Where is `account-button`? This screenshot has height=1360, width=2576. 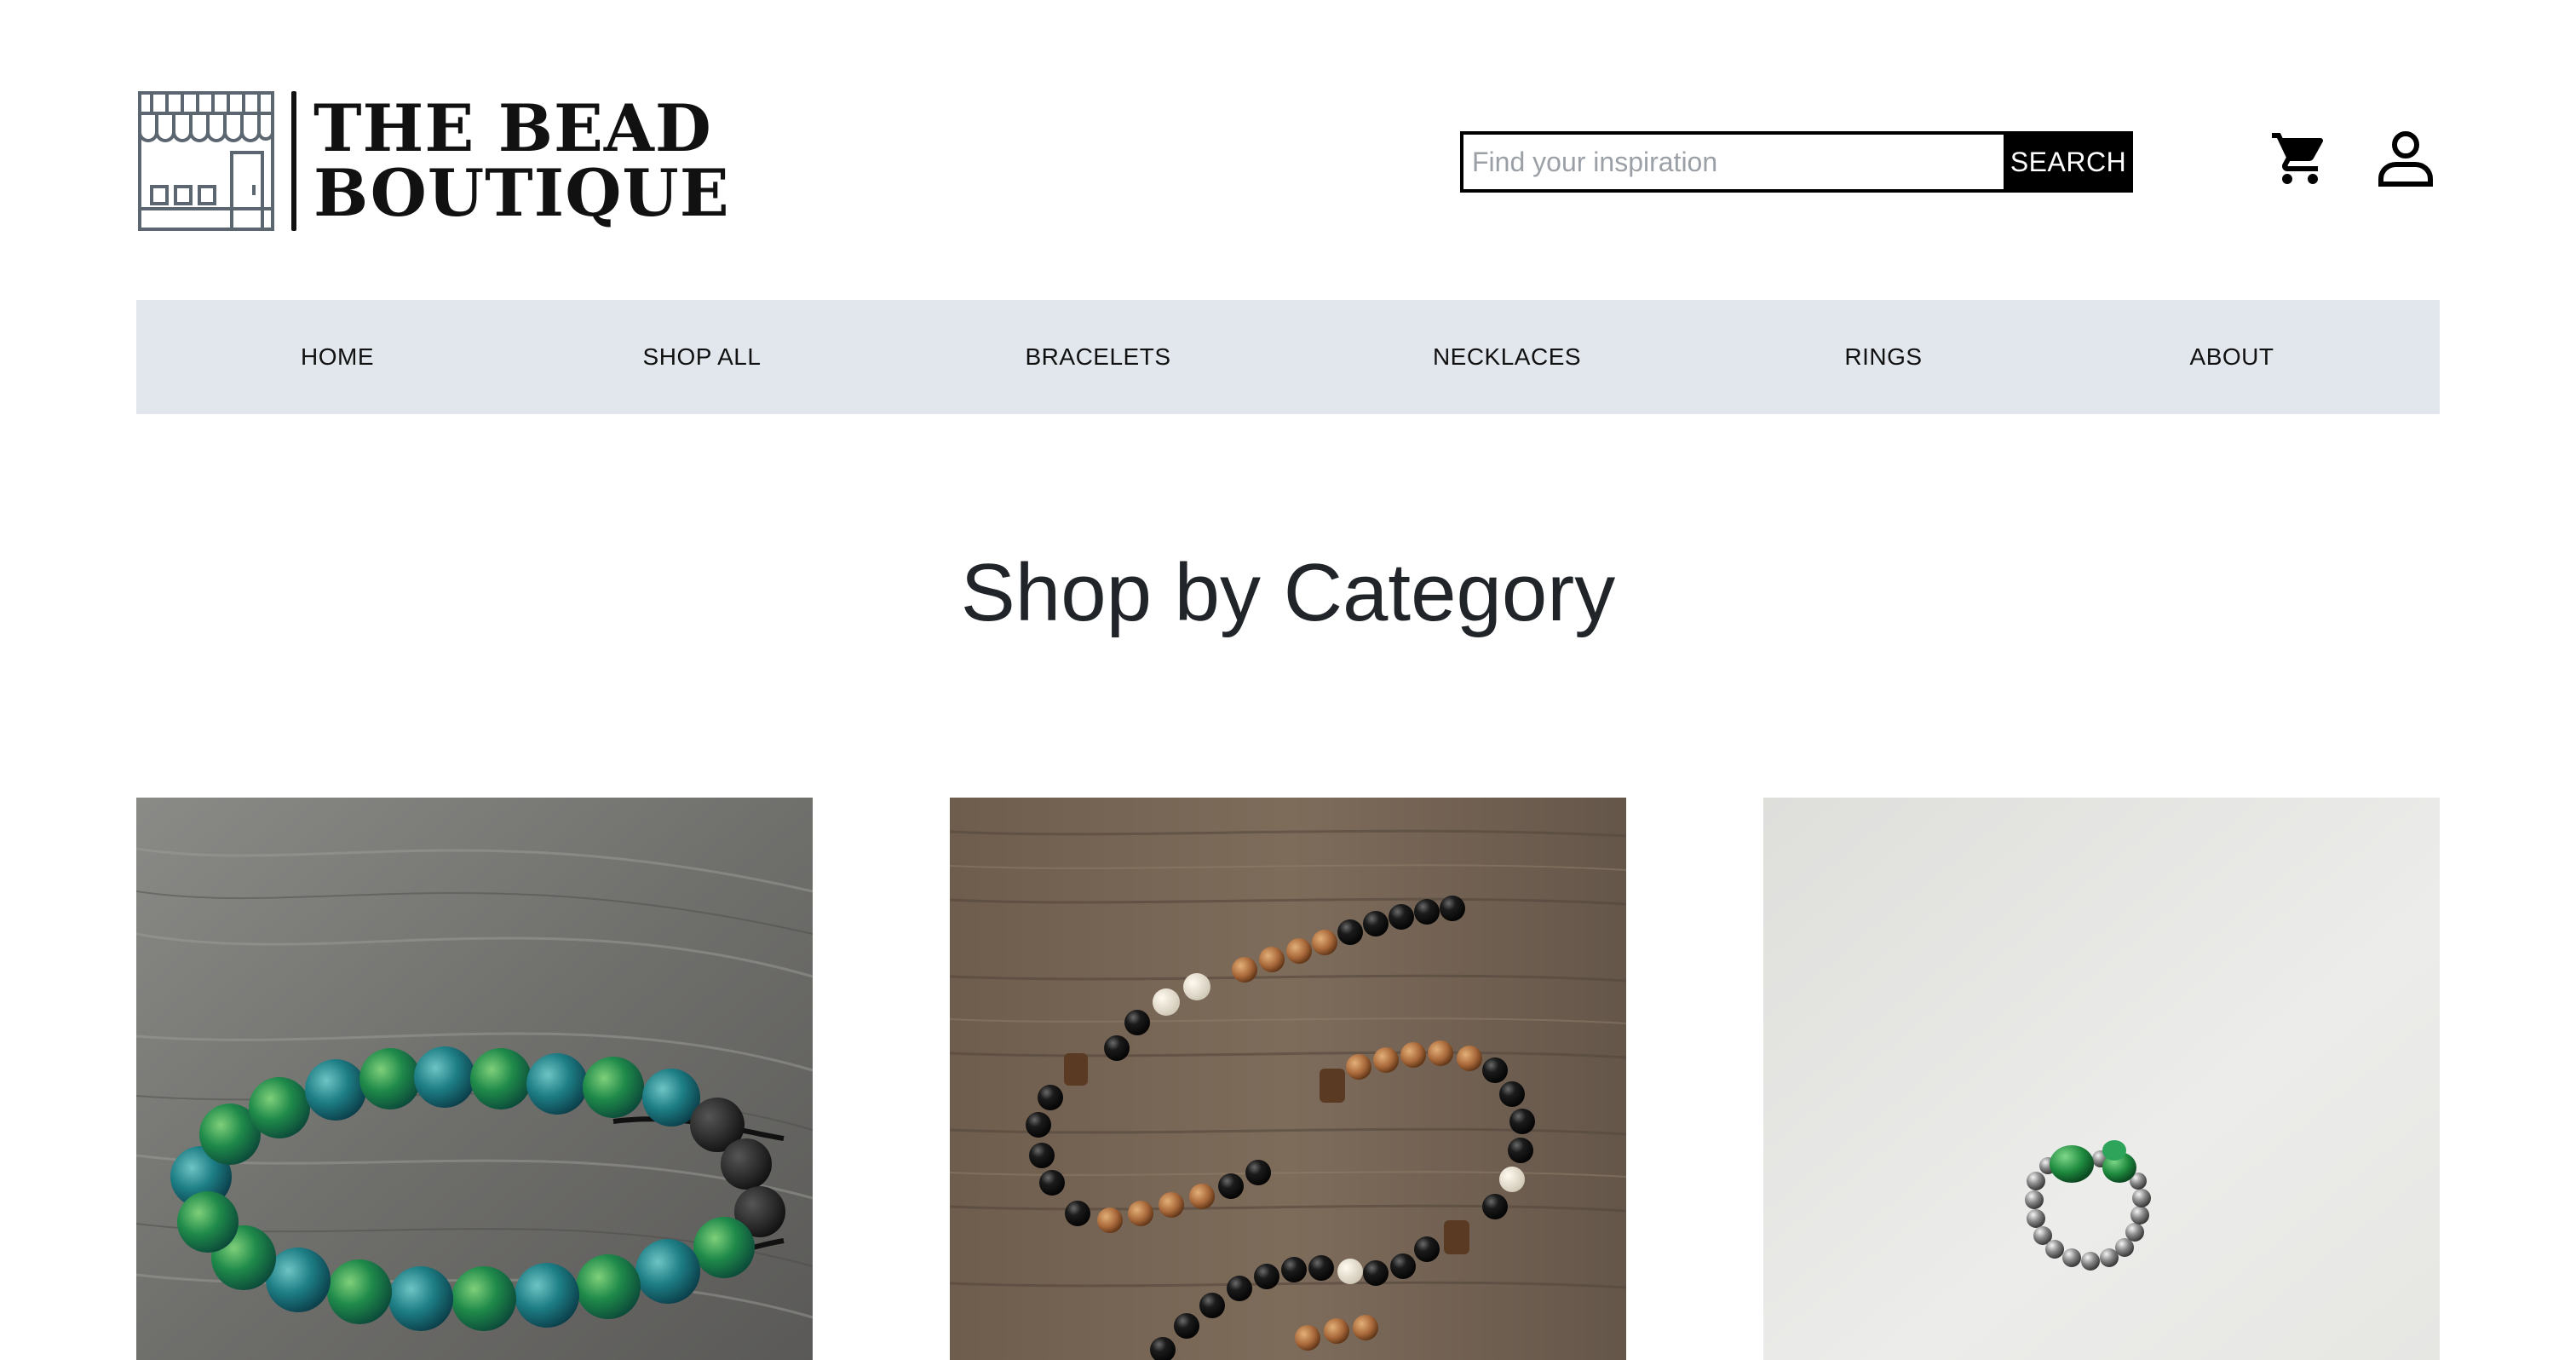
account-button is located at coordinates (2406, 158).